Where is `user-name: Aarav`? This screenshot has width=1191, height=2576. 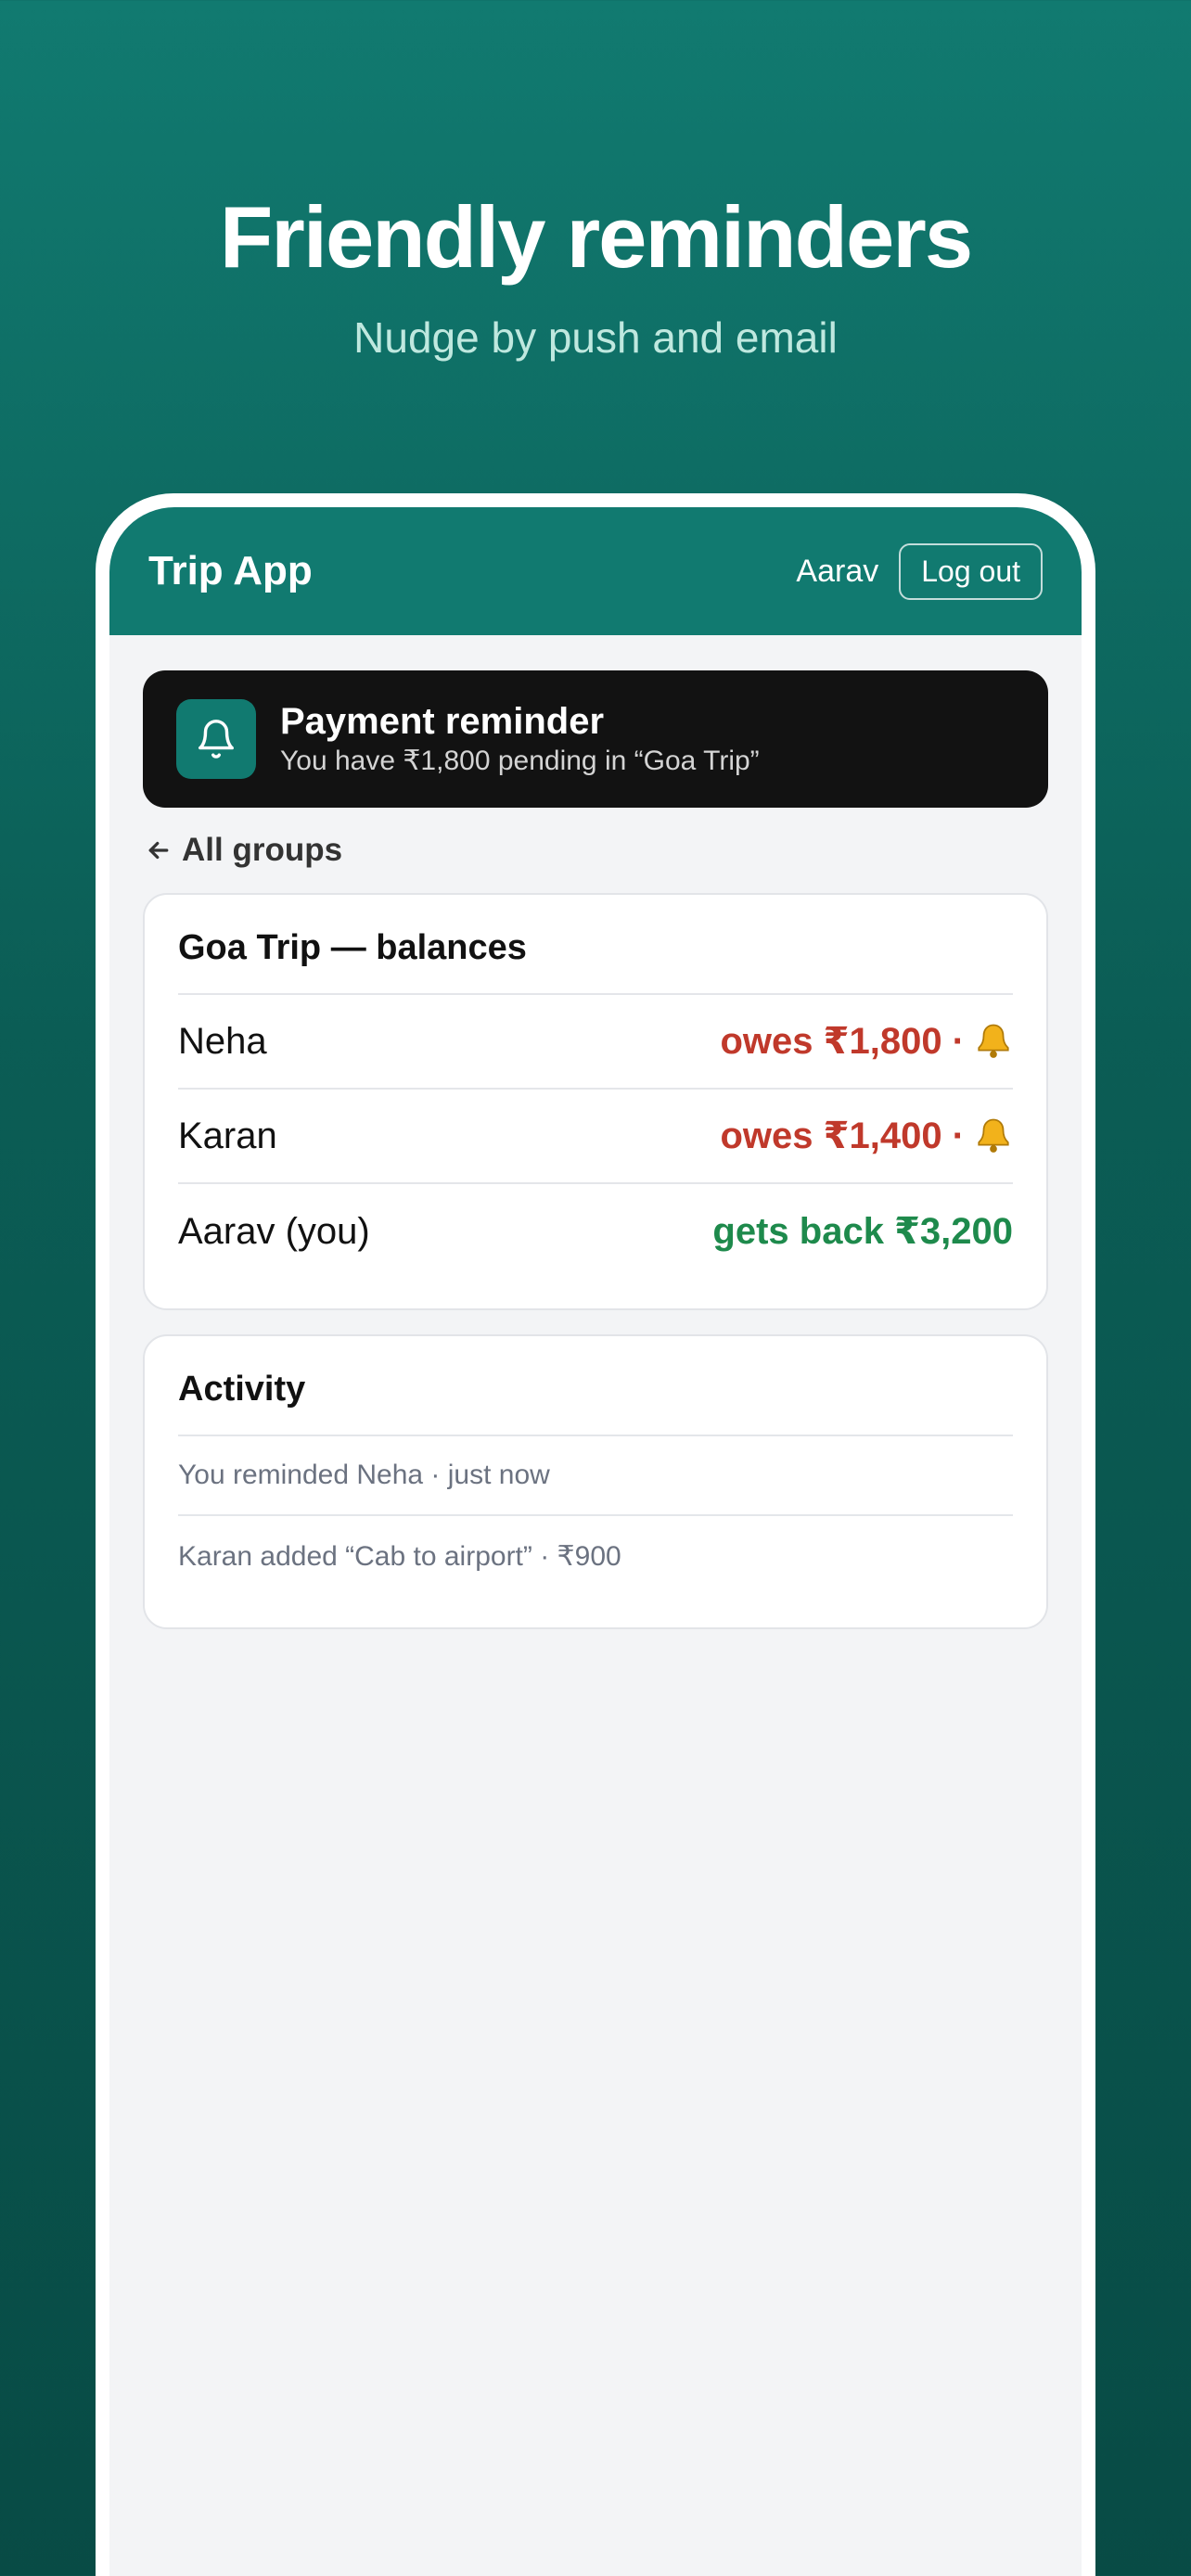
user-name: Aarav is located at coordinates (837, 571).